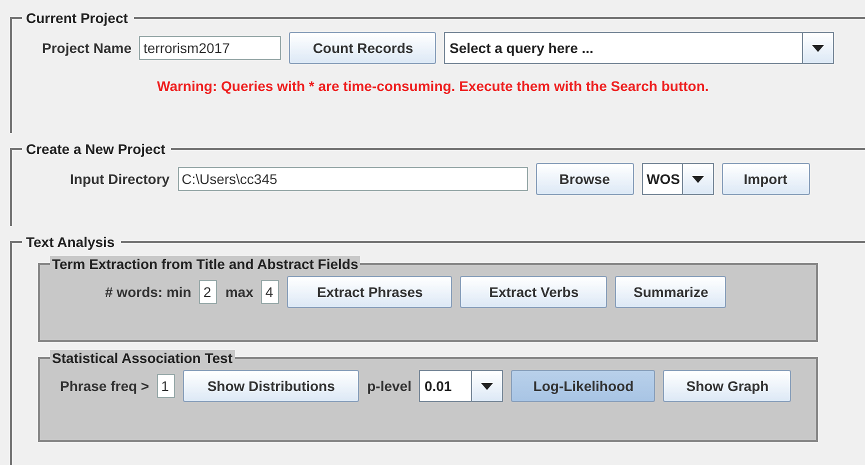 This screenshot has width=865, height=465. What do you see at coordinates (95, 149) in the screenshot?
I see `panel-title: Create a New Project` at bounding box center [95, 149].